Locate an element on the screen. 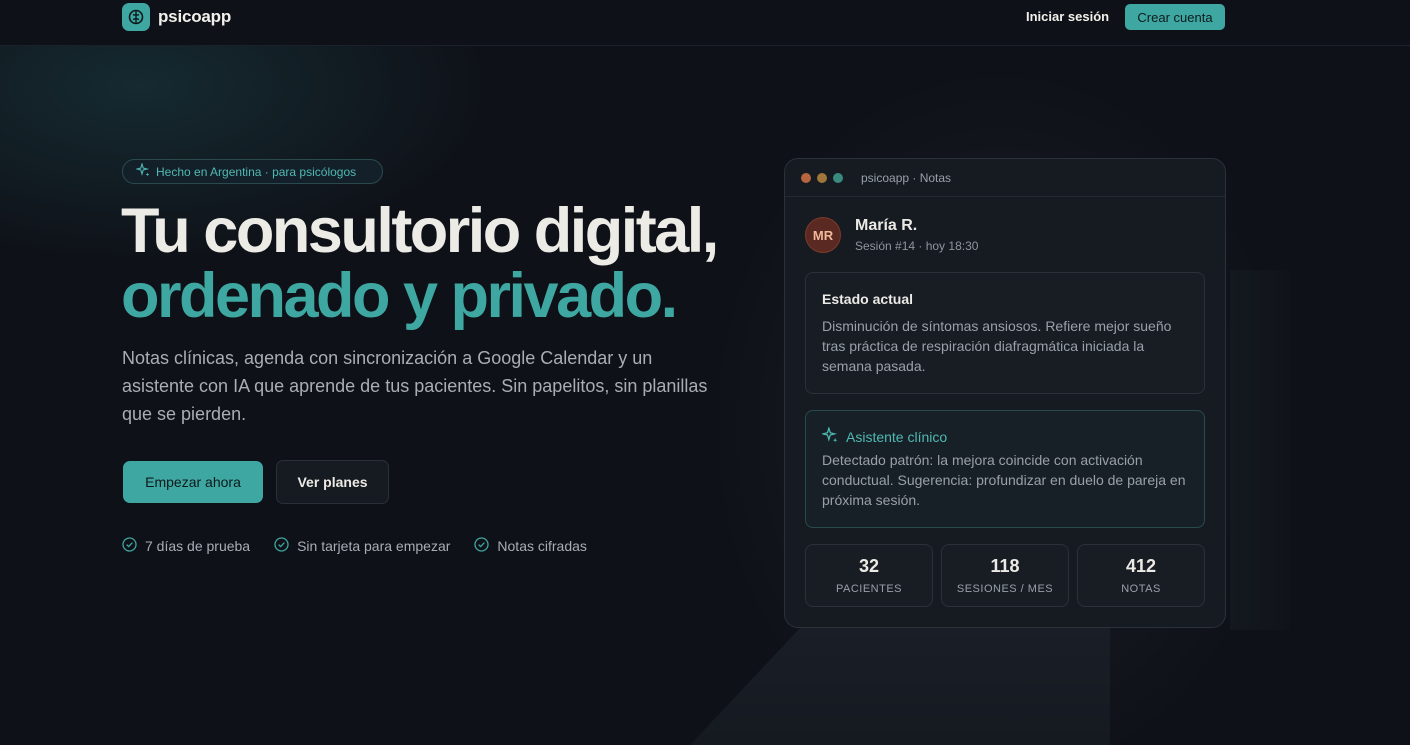  stat-card: 412 NOTAS is located at coordinates (1141, 575).